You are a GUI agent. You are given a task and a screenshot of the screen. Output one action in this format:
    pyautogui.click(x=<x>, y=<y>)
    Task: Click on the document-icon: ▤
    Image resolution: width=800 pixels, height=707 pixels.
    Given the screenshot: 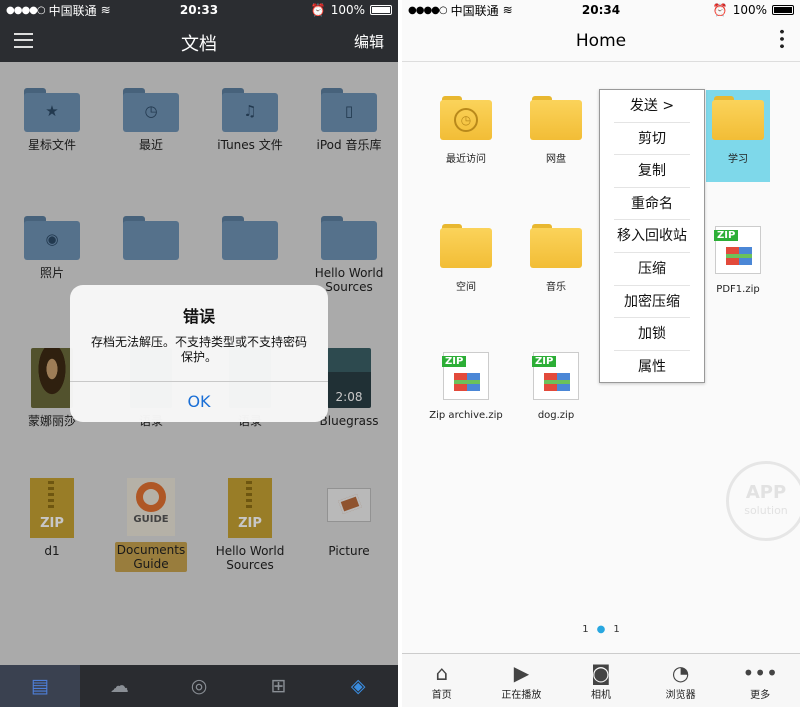 What is the action you would take?
    pyautogui.click(x=39, y=686)
    